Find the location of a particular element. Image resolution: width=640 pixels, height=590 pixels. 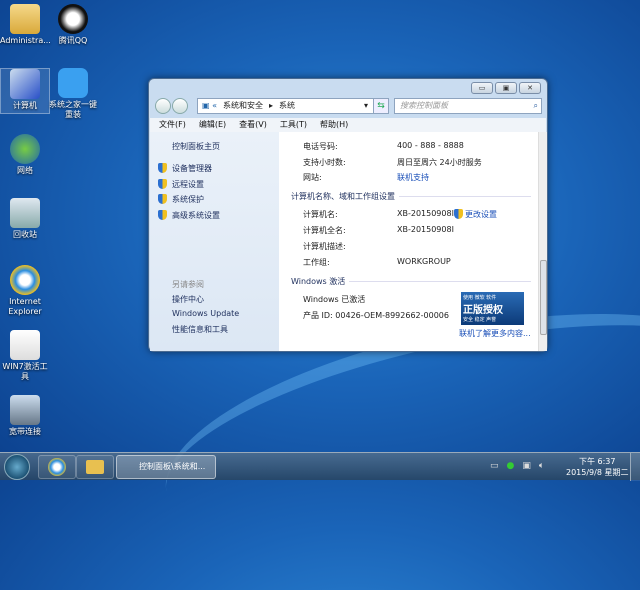

desktop-icon-broadband: 宽带连接 is located at coordinates (25, 416).